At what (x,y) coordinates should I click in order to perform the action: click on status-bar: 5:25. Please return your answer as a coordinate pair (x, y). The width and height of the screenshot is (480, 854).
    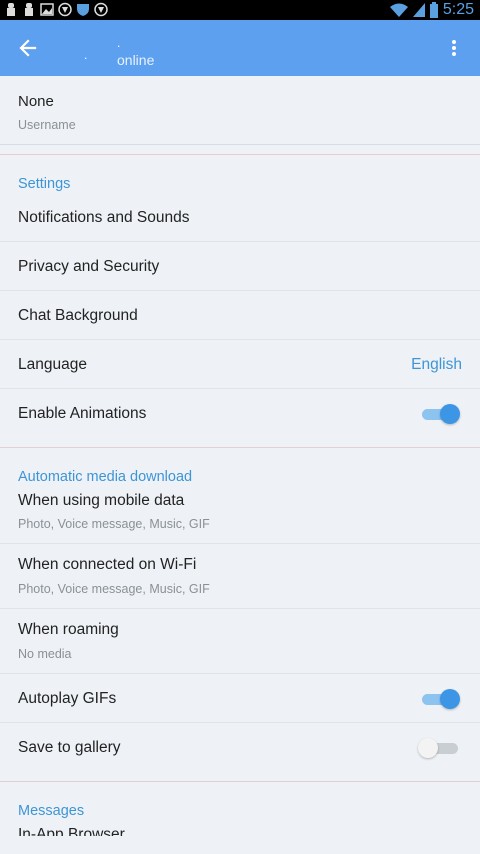
    Looking at the image, I should click on (240, 10).